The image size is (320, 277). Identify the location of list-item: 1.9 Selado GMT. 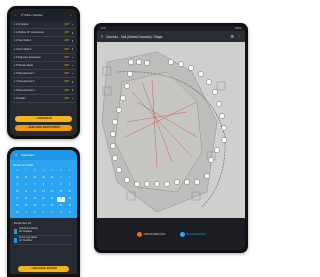
(43, 99).